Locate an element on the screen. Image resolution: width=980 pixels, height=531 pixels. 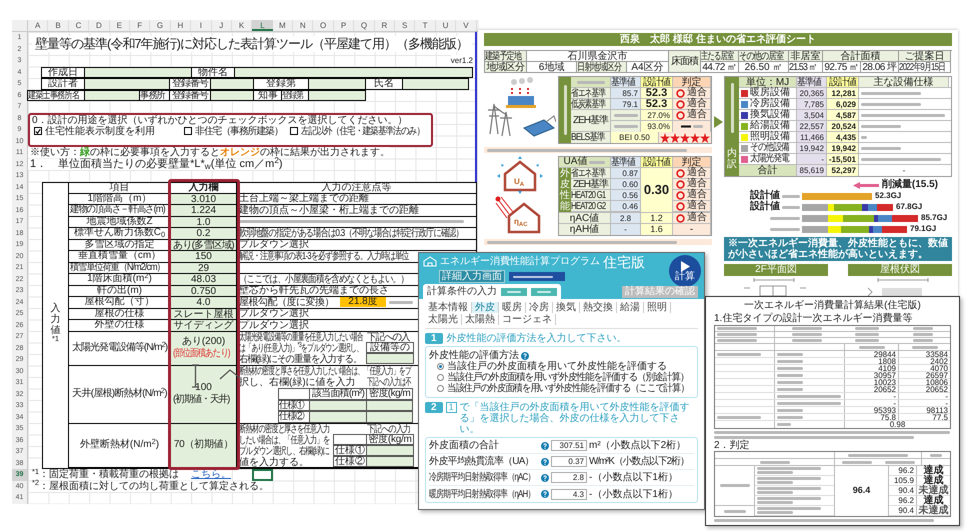
column-header: E is located at coordinates (120, 25).